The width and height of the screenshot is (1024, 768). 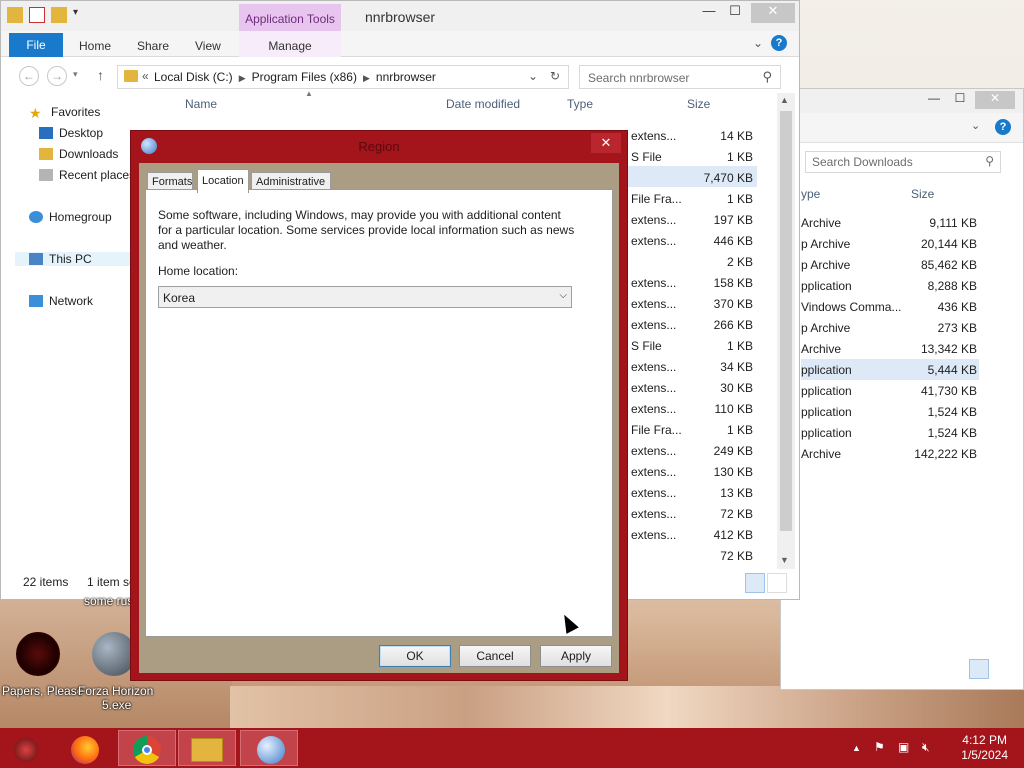 I want to click on action-center-flag-icon: ⚑, so click(x=879, y=747).